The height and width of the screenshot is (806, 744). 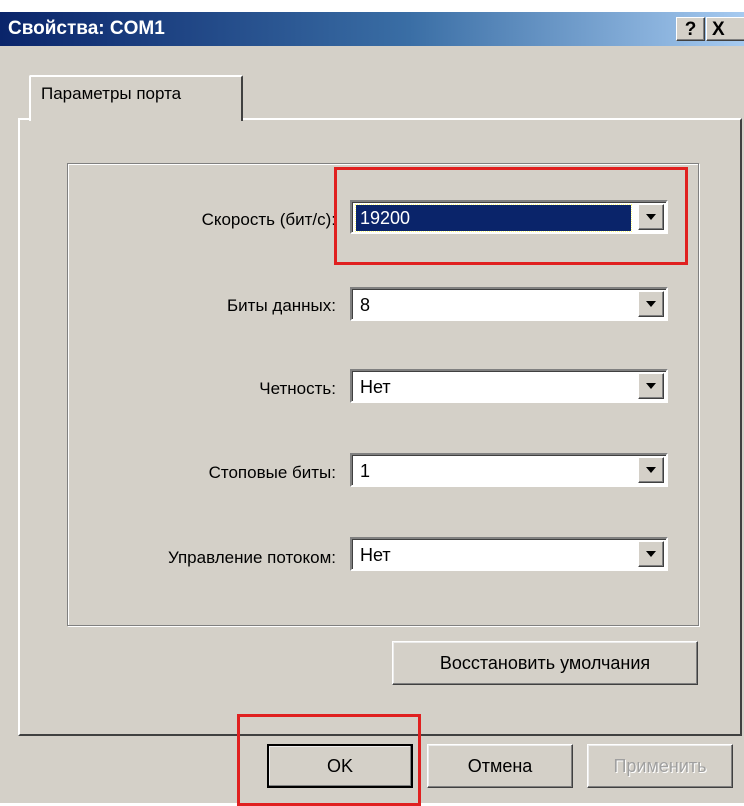 I want to click on speed-select: 19200, so click(x=509, y=217).